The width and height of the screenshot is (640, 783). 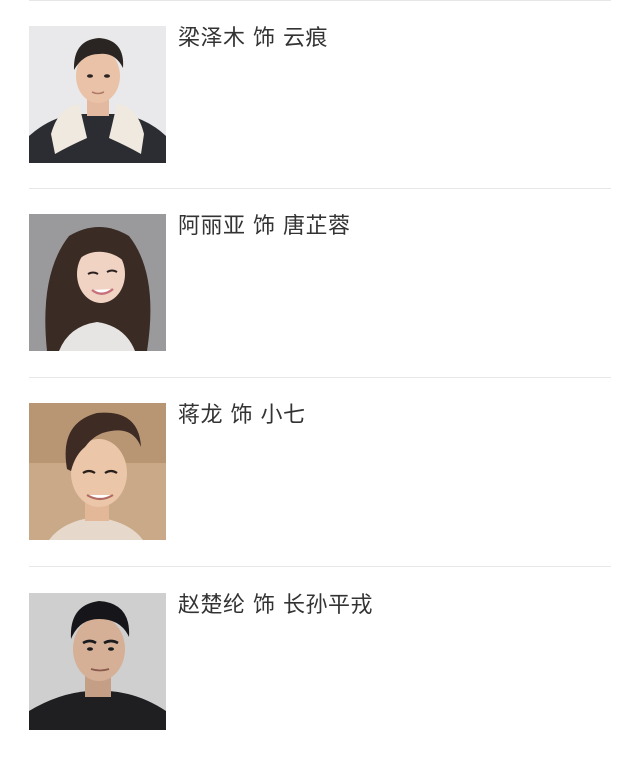 What do you see at coordinates (275, 605) in the screenshot?
I see `cast-caption: 赵楚纶 饰 长孙平戎` at bounding box center [275, 605].